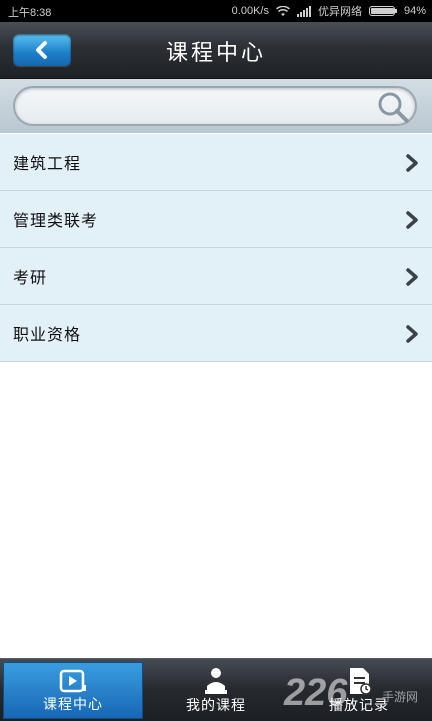 This screenshot has height=721, width=432. I want to click on wifi-icon, so click(282, 10).